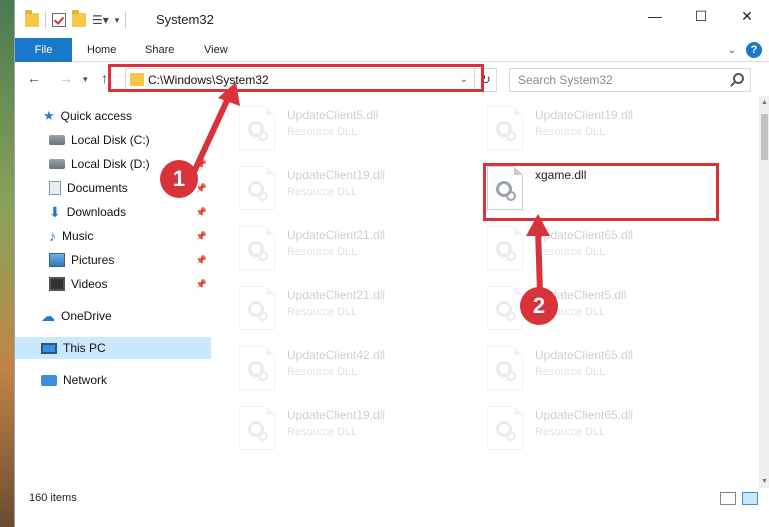 The width and height of the screenshot is (769, 527). I want to click on details-view-icon, so click(728, 498).